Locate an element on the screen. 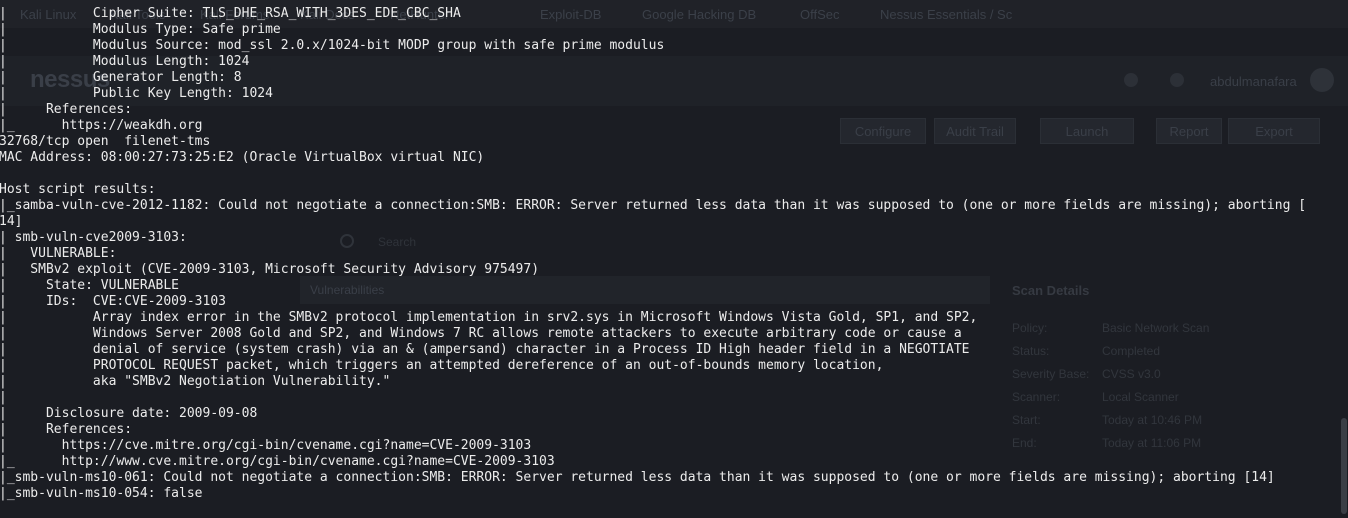 The width and height of the screenshot is (1348, 518). terminal-line: | Generator Length: 8 is located at coordinates (121, 77).